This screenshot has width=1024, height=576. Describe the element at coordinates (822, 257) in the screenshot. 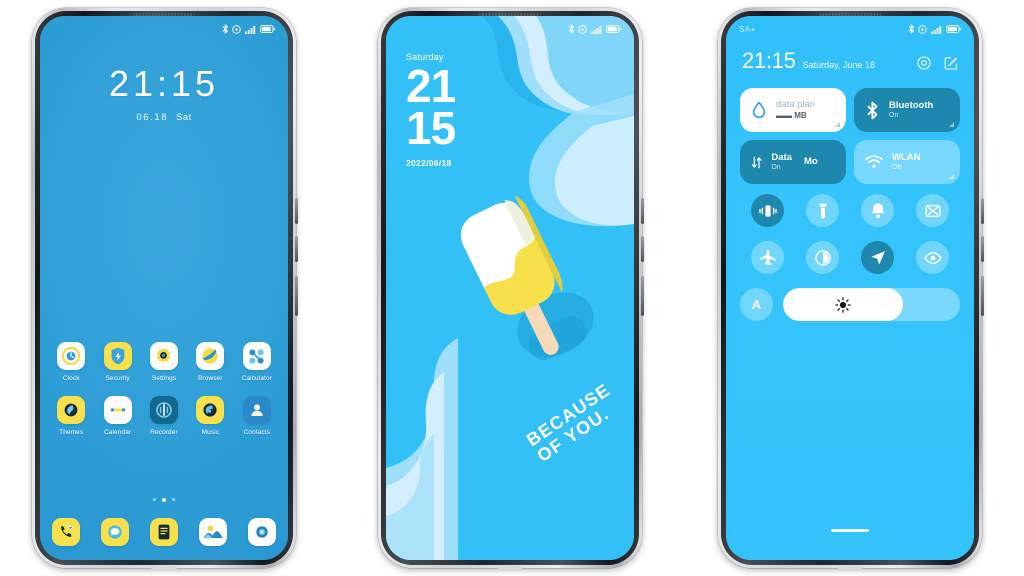

I see `toggle-dark-mode` at that location.